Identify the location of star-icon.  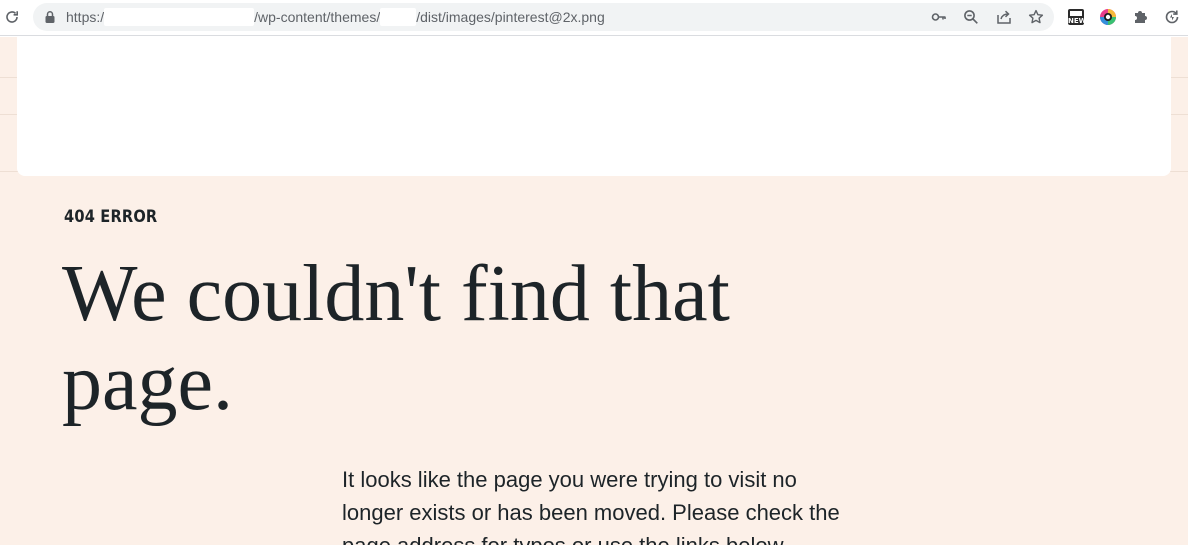
(1036, 16).